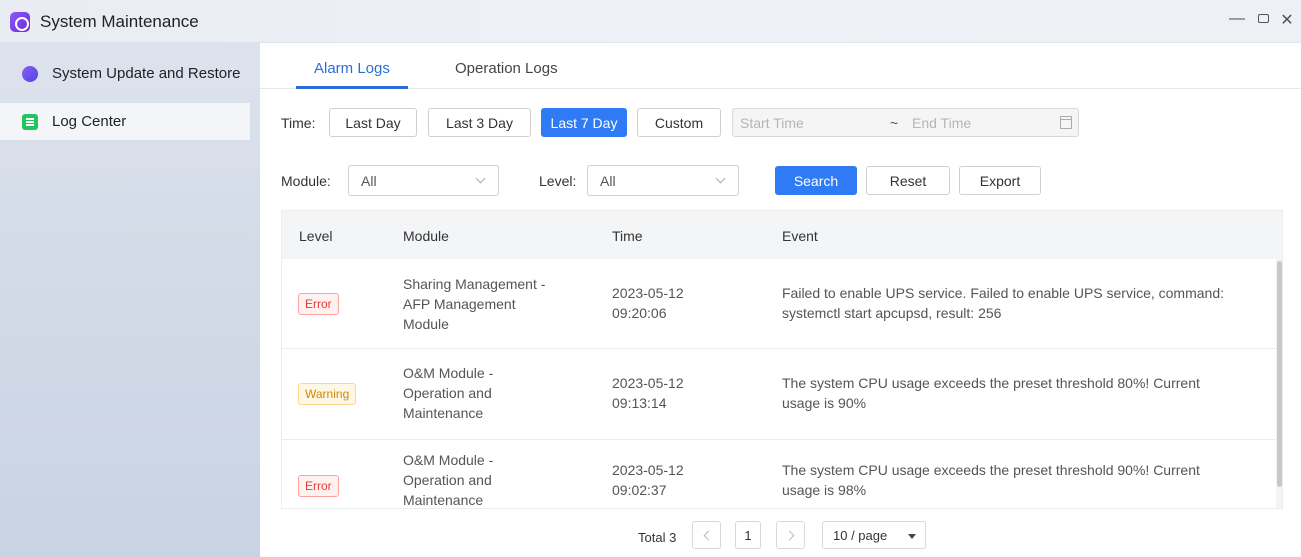  What do you see at coordinates (816, 180) in the screenshot?
I see `search-button: Search` at bounding box center [816, 180].